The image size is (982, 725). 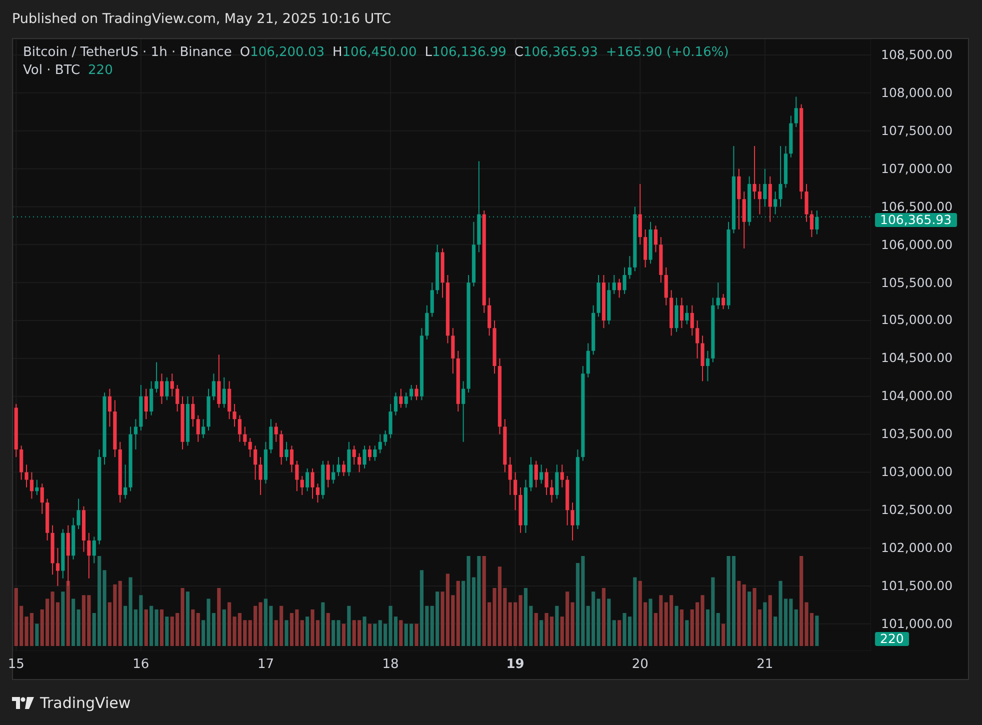 I want to click on price-axis-label: 102,000.00, so click(x=917, y=548).